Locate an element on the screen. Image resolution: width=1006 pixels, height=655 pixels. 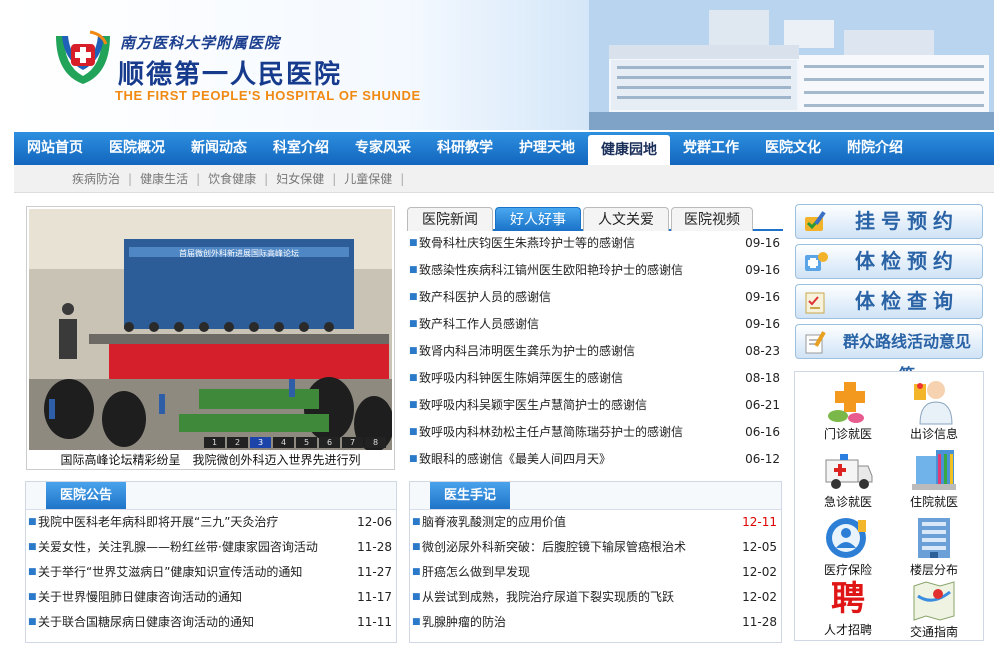
sub-nav: 疾病防治 | 健康生活 | 饮食健康 | 妇女保健 | 儿童保健 | is located at coordinates (504, 179).